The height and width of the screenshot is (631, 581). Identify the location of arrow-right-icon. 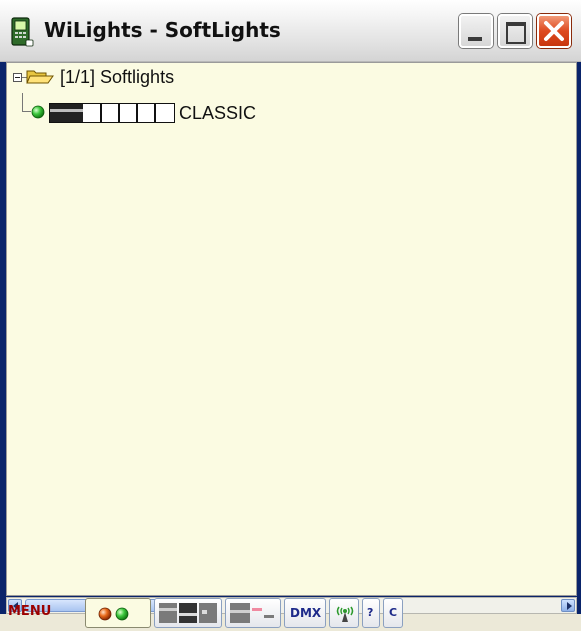
(569, 606).